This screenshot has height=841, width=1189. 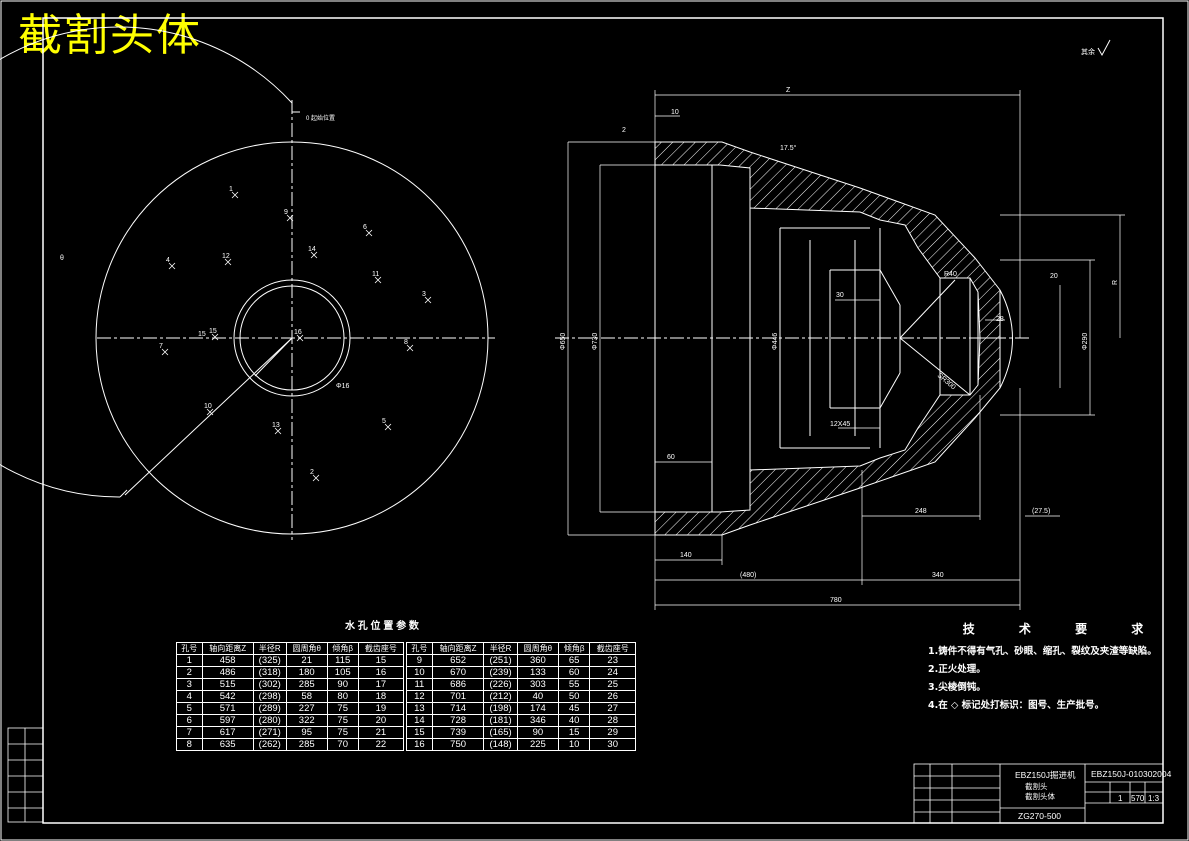 I want to click on table-cell: 27, so click(x=612, y=708).